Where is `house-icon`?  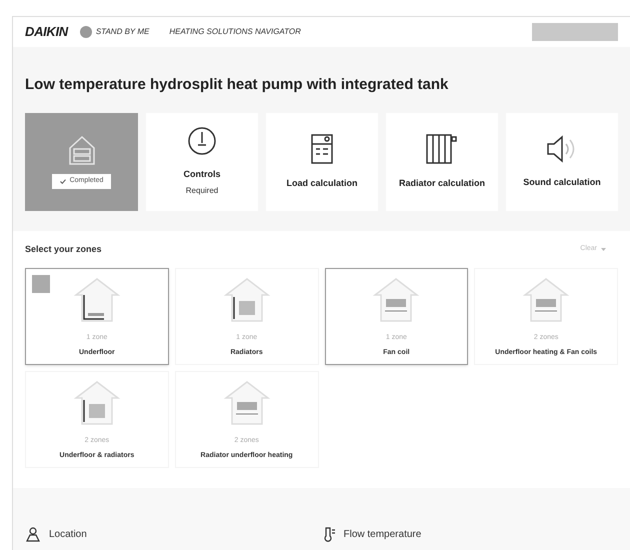 house-icon is located at coordinates (82, 150).